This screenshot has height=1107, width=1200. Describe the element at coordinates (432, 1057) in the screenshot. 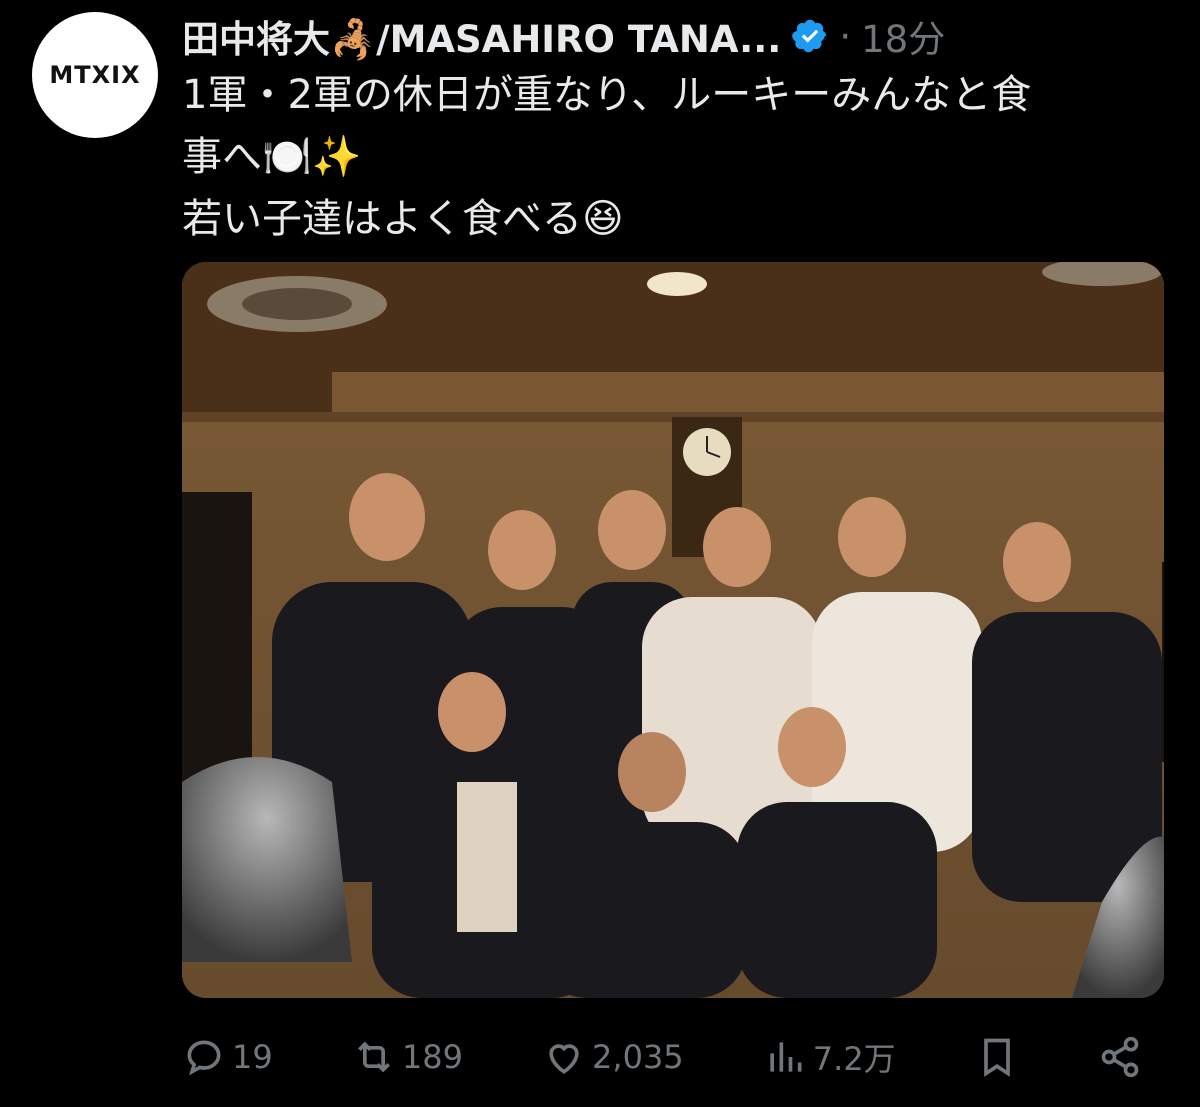

I see `retweet-count: 189` at that location.